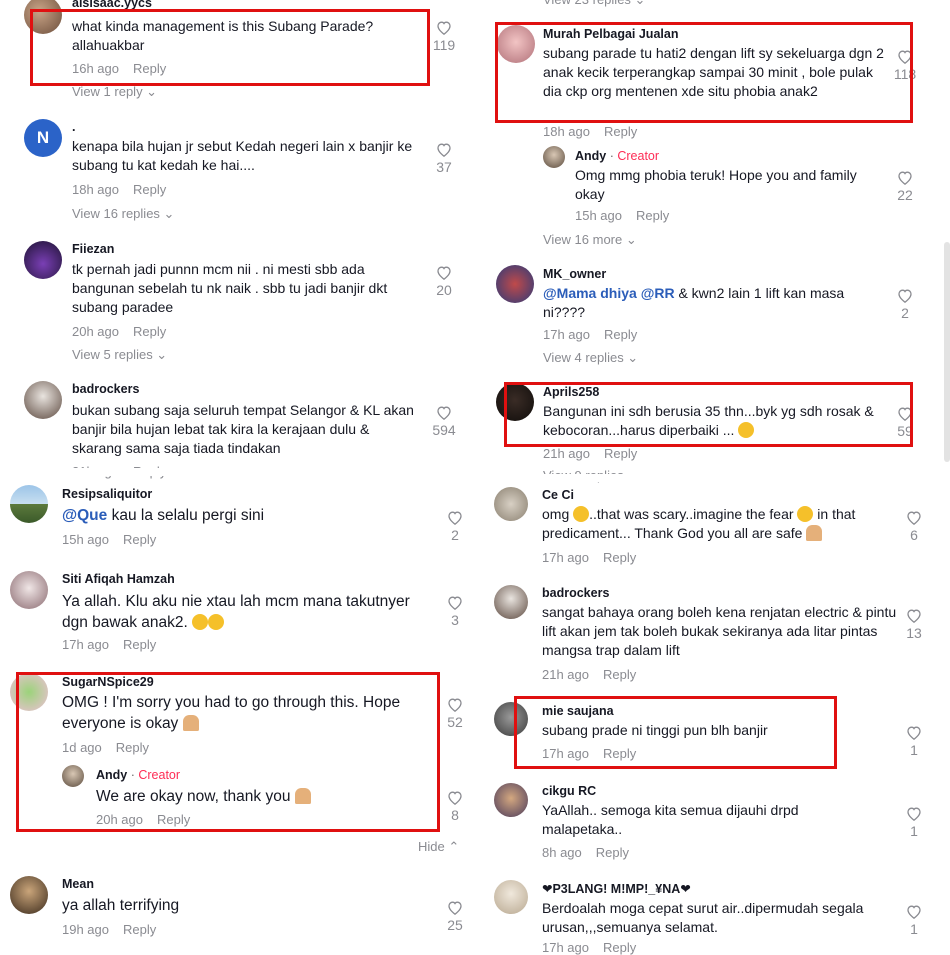 The image size is (950, 955). I want to click on scrollbar, so click(947, 352).